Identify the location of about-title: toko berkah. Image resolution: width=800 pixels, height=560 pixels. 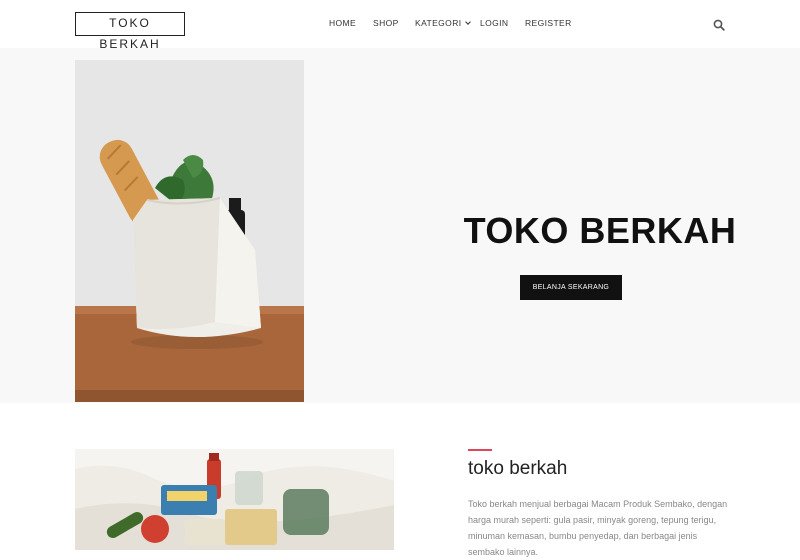
(518, 468).